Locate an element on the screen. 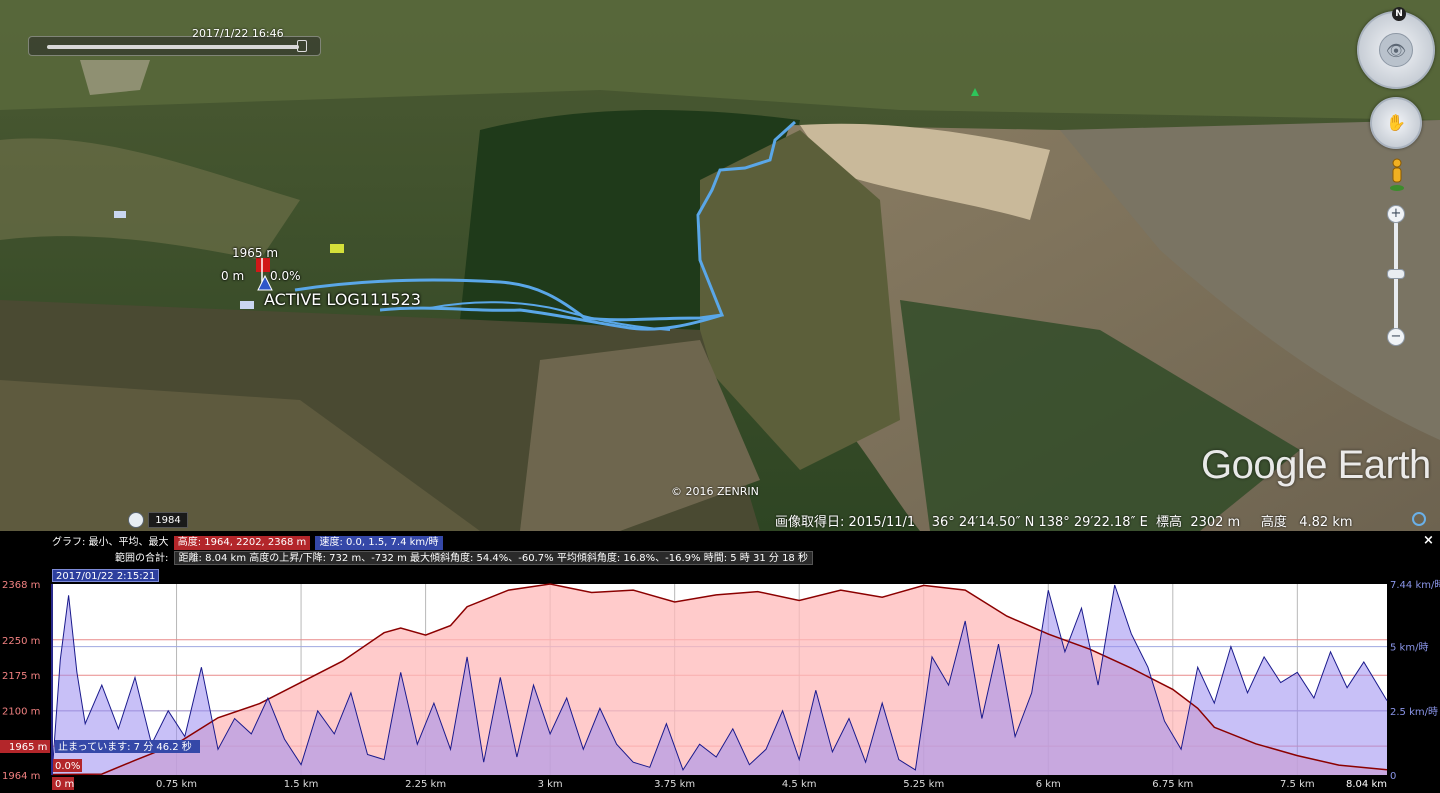 Image resolution: width=1440 pixels, height=793 pixels. speed-stats: 速度: 0.0, 1.5, 7.4 km/時 is located at coordinates (379, 543).